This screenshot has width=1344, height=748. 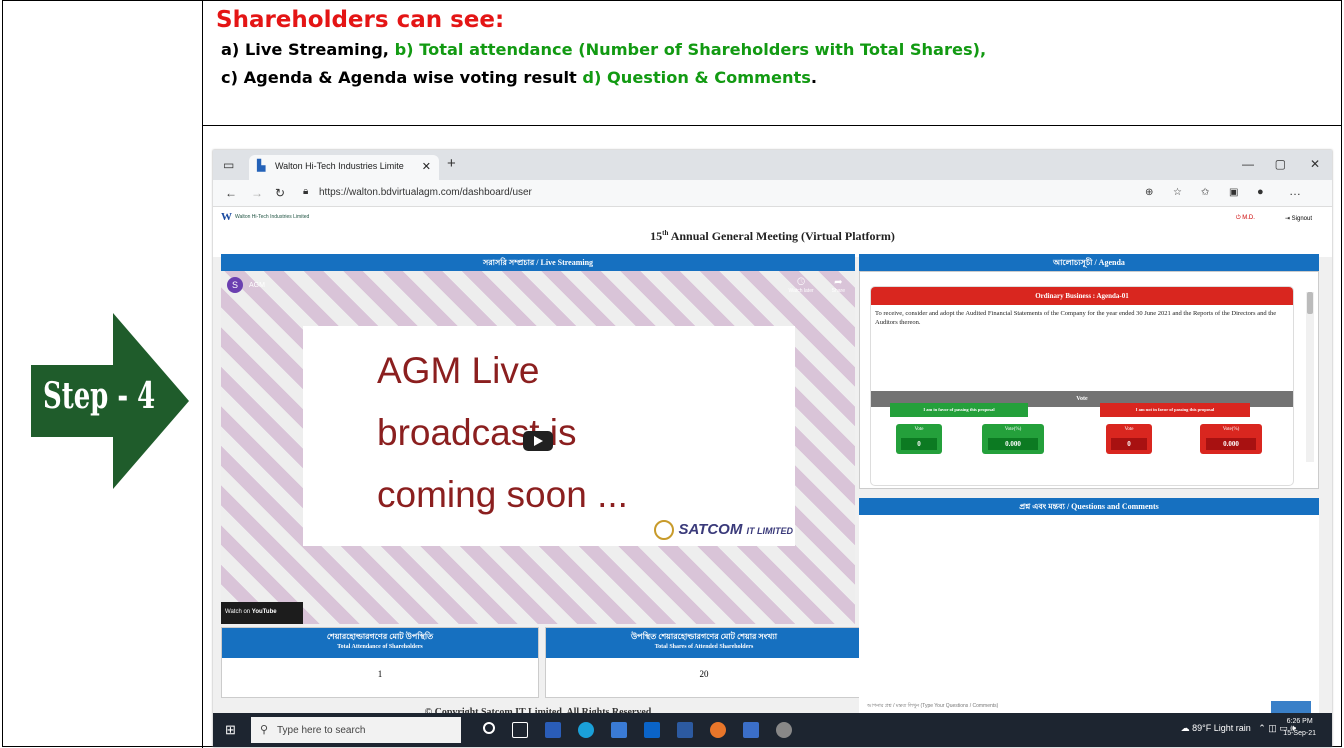 I want to click on against-vote-label: Vote, so click(x=1129, y=429).